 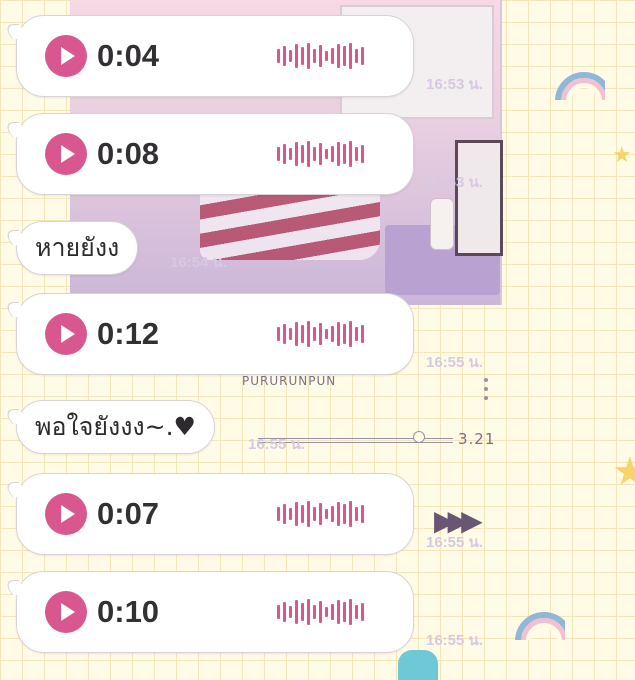 I want to click on voice-message: 0:04, so click(x=215, y=56).